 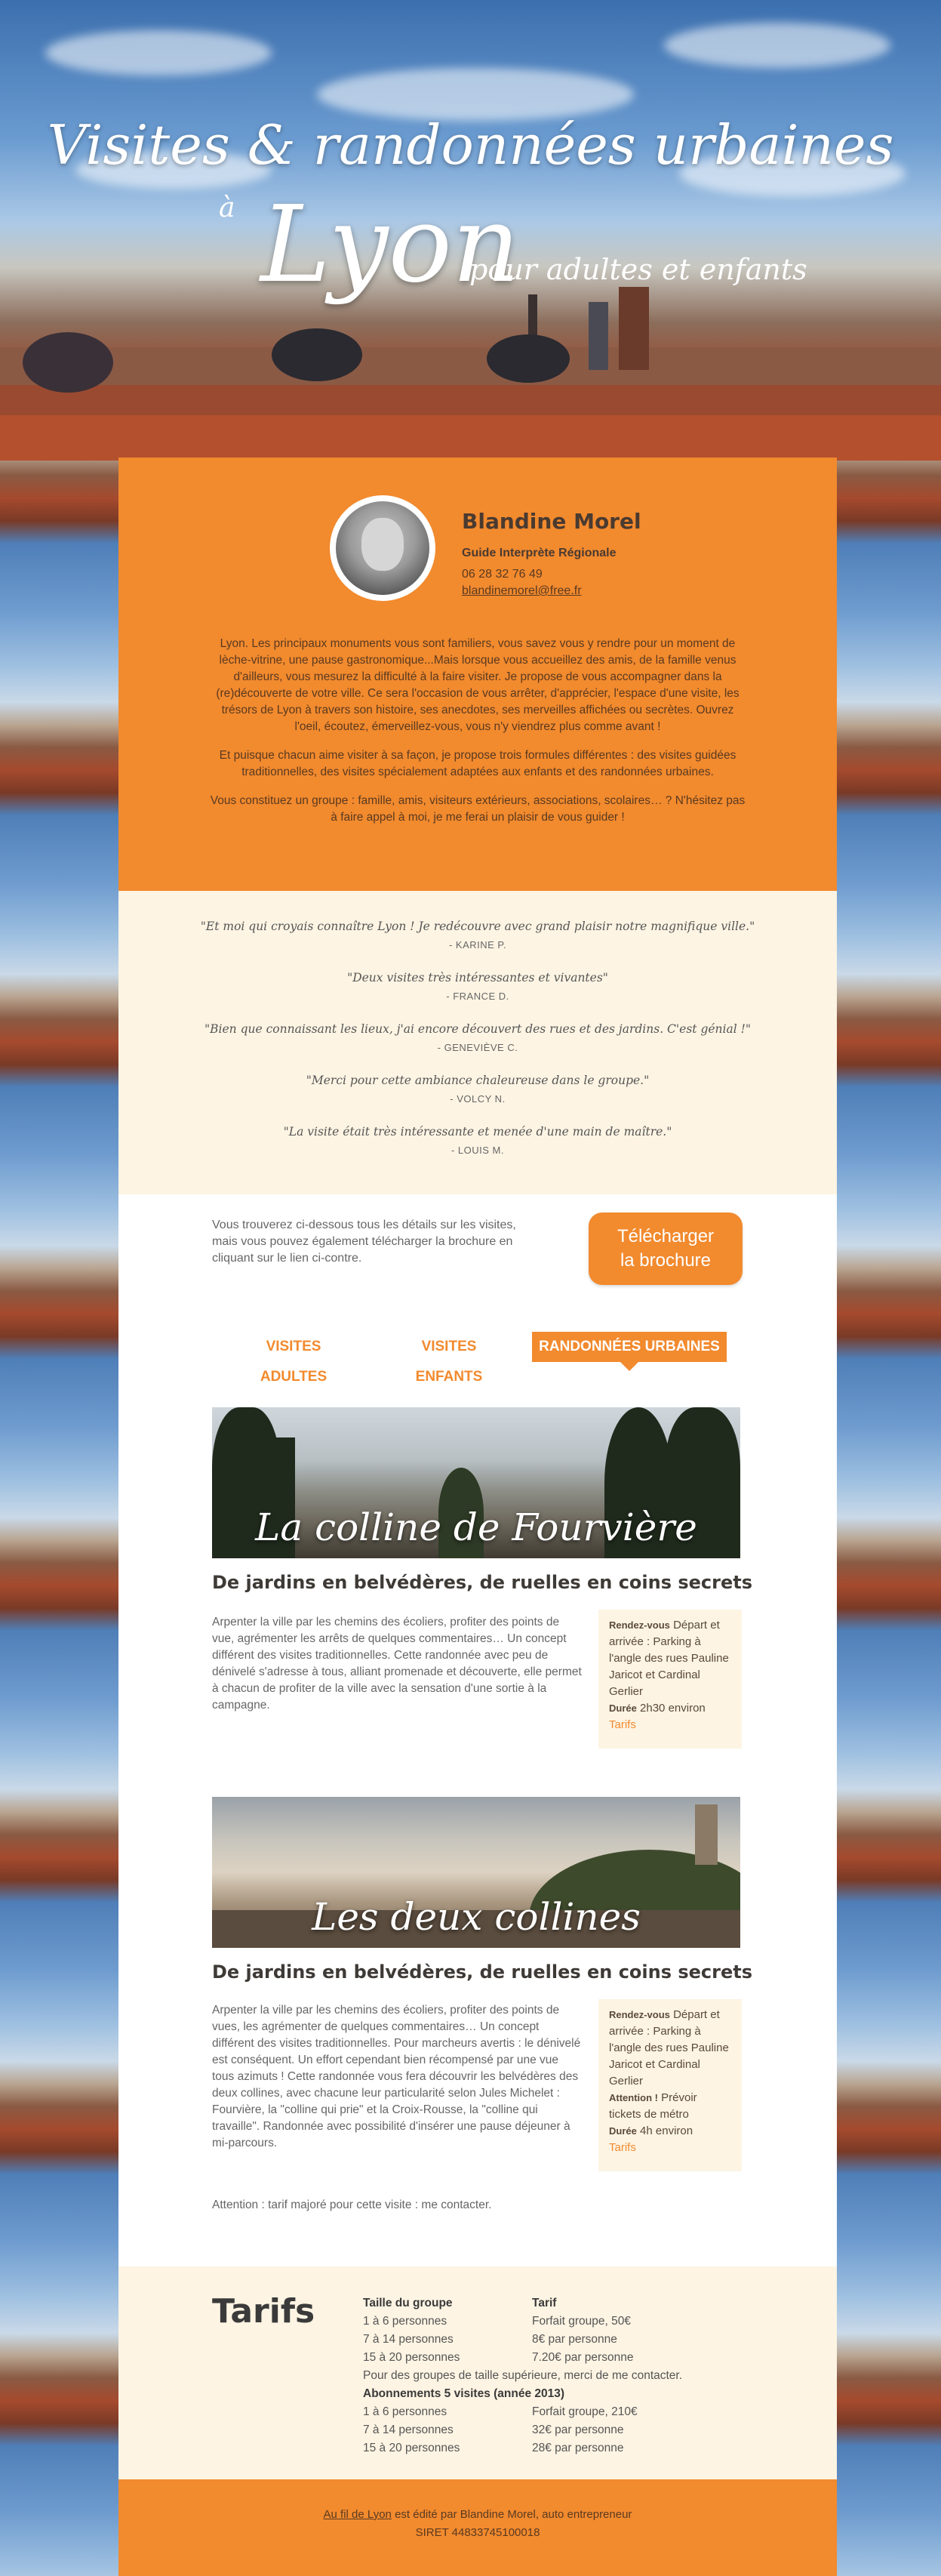 What do you see at coordinates (666, 1260) in the screenshot?
I see `button-label: la brochure` at bounding box center [666, 1260].